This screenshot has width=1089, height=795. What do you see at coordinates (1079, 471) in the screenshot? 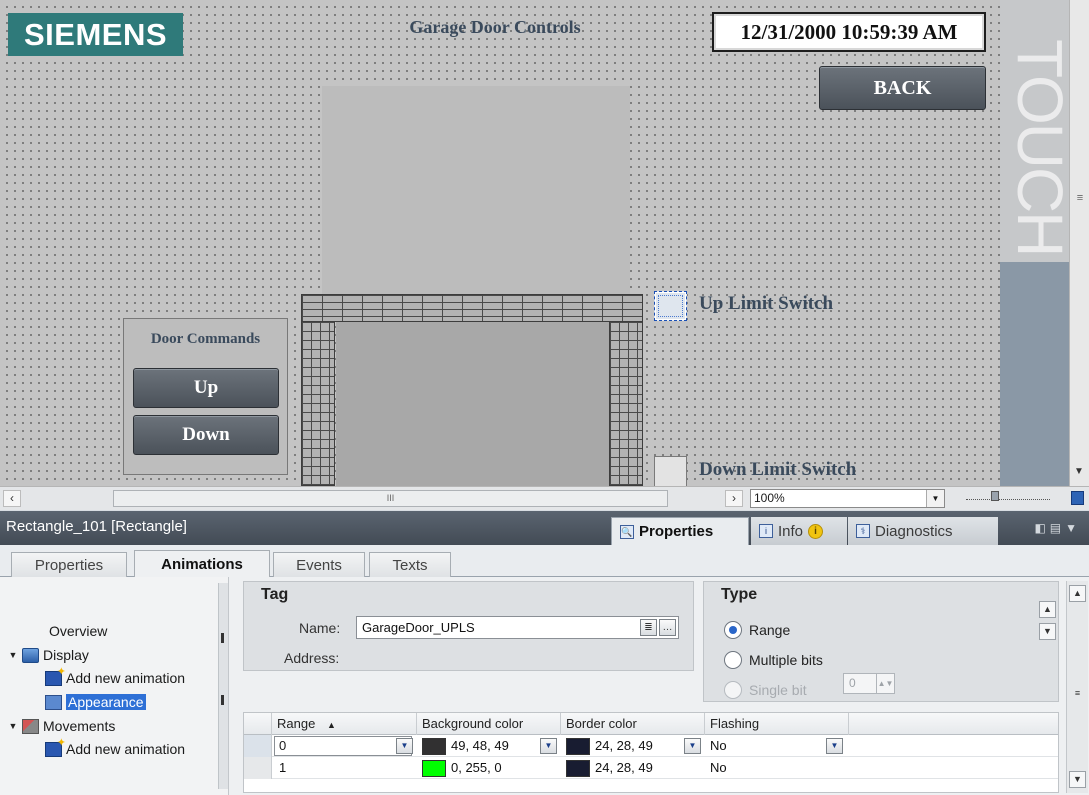
I see `scroll-down-icon: ▼` at bounding box center [1079, 471].